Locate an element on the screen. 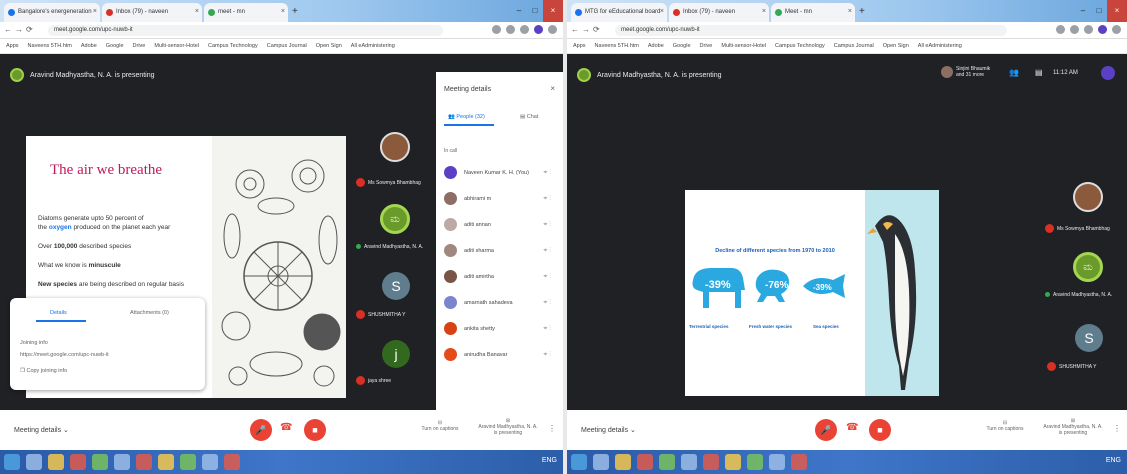 This screenshot has height=474, width=1127. captions-button: ⊟ Turn on captions is located at coordinates (440, 426).